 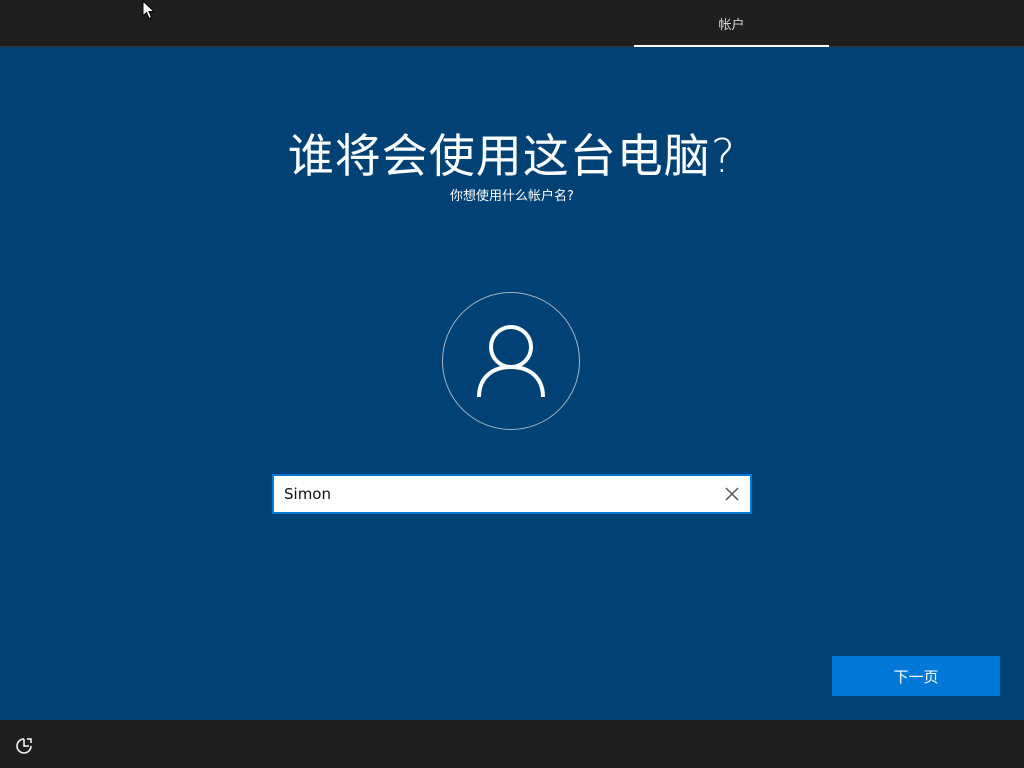 I want to click on username-input, so click(x=494, y=494).